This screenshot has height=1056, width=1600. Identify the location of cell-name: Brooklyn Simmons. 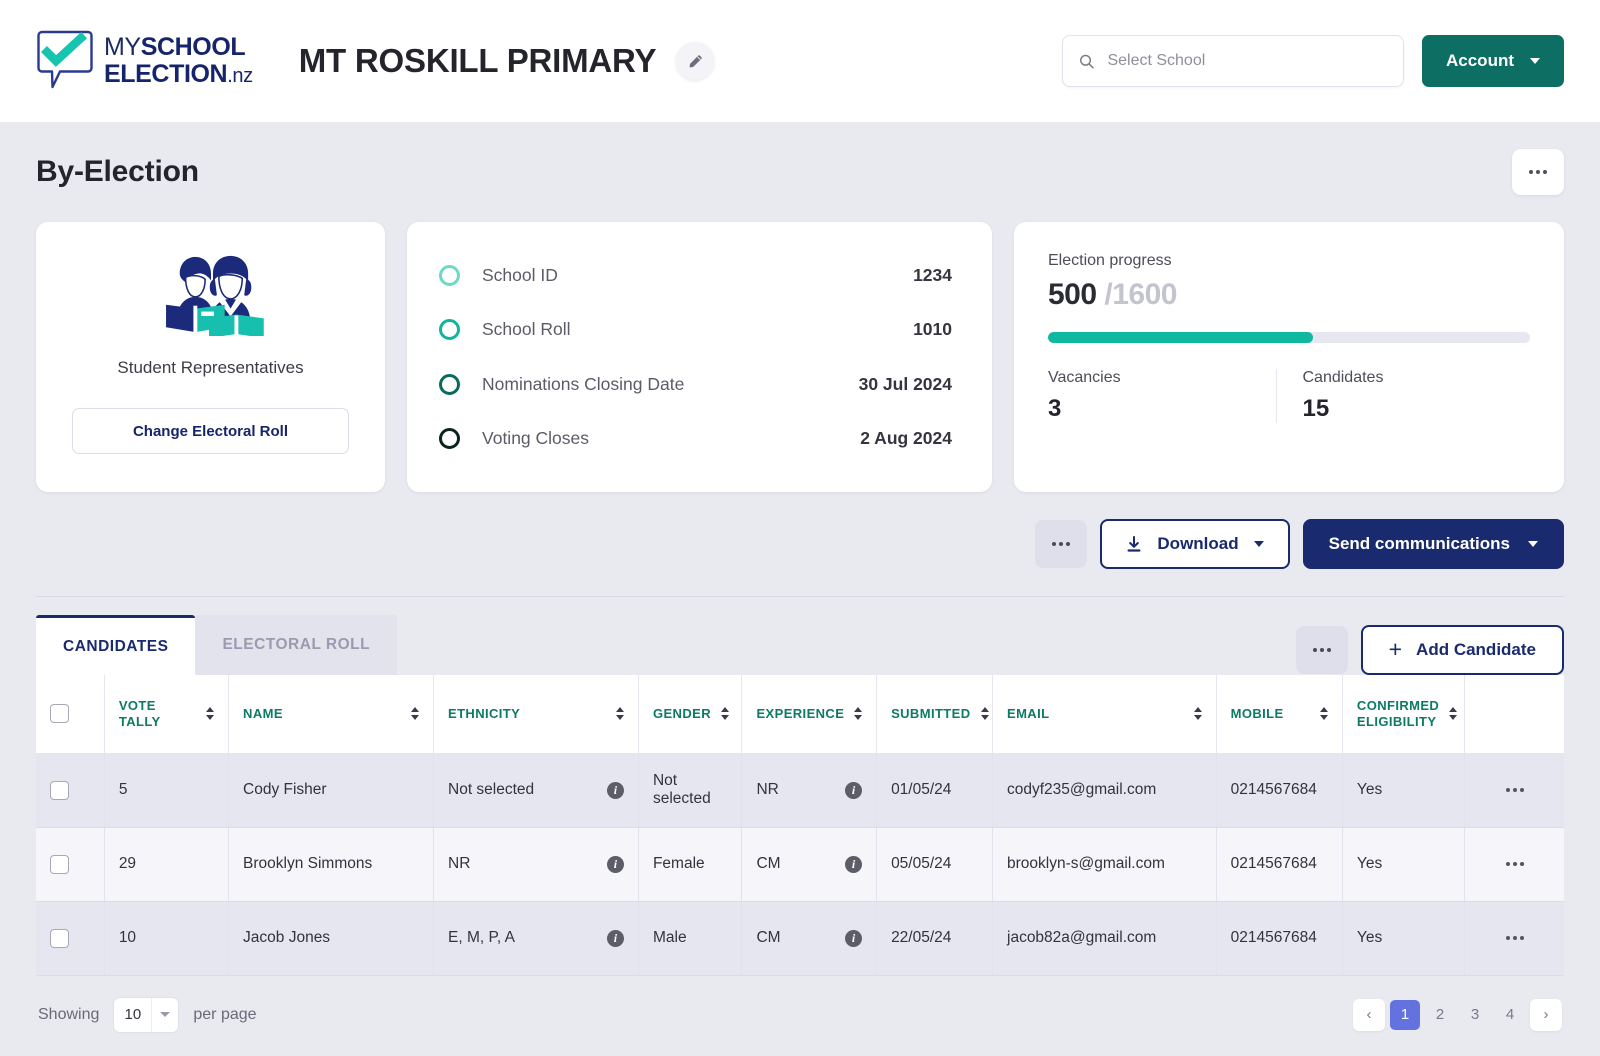
(331, 864).